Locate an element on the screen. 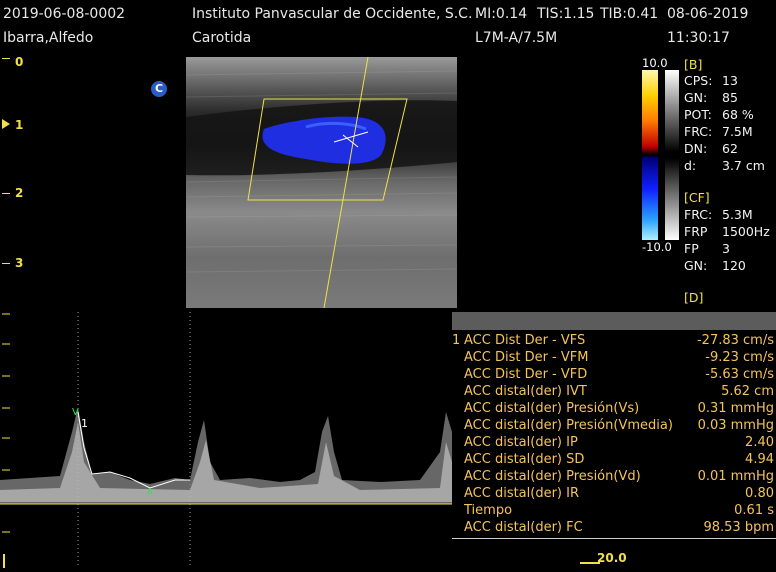 The image size is (776, 572). exam-time: 11:30:17 is located at coordinates (698, 38).